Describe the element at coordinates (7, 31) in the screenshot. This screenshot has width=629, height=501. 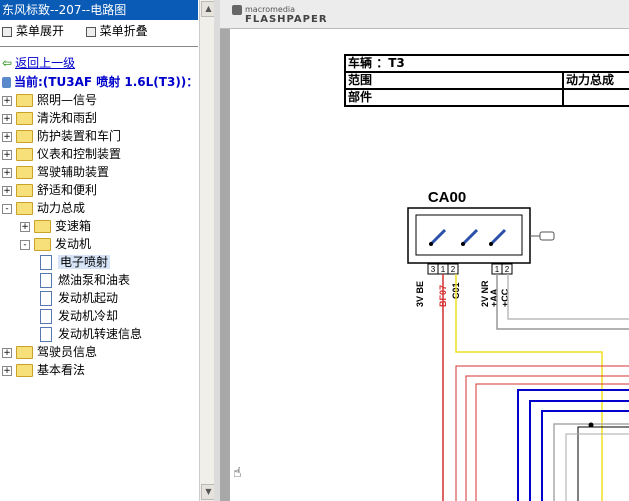
I see `expand-icon` at that location.